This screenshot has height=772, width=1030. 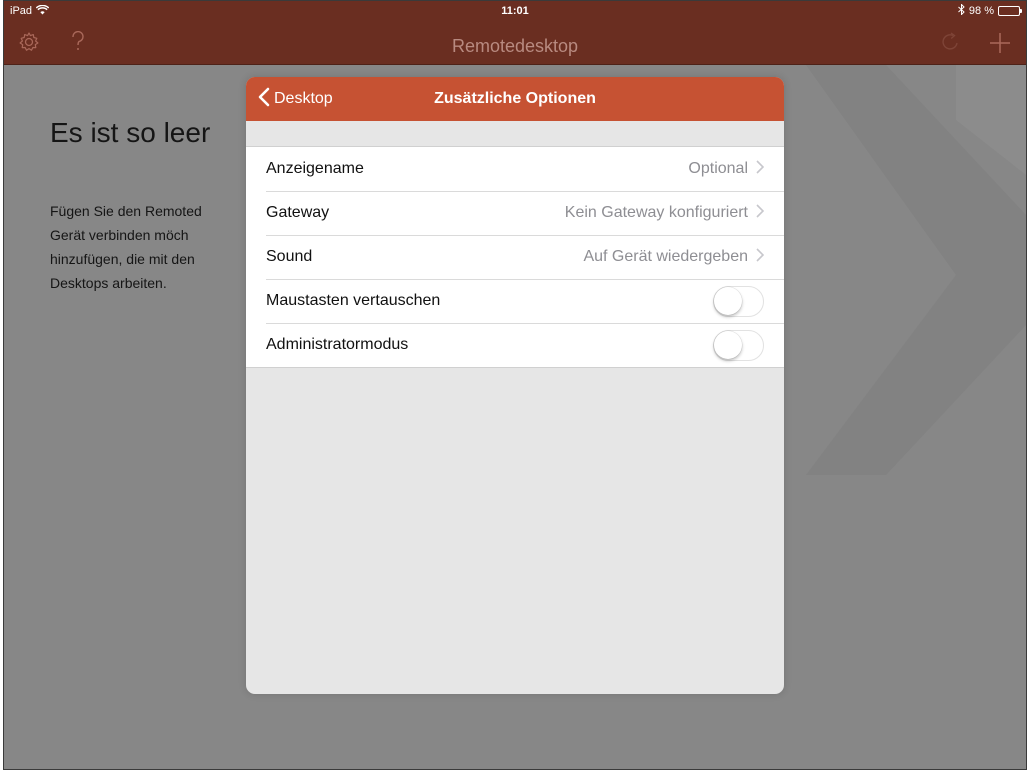 I want to click on swap-mouse-buttons-row: Maustasten vertauschen, so click(x=515, y=301).